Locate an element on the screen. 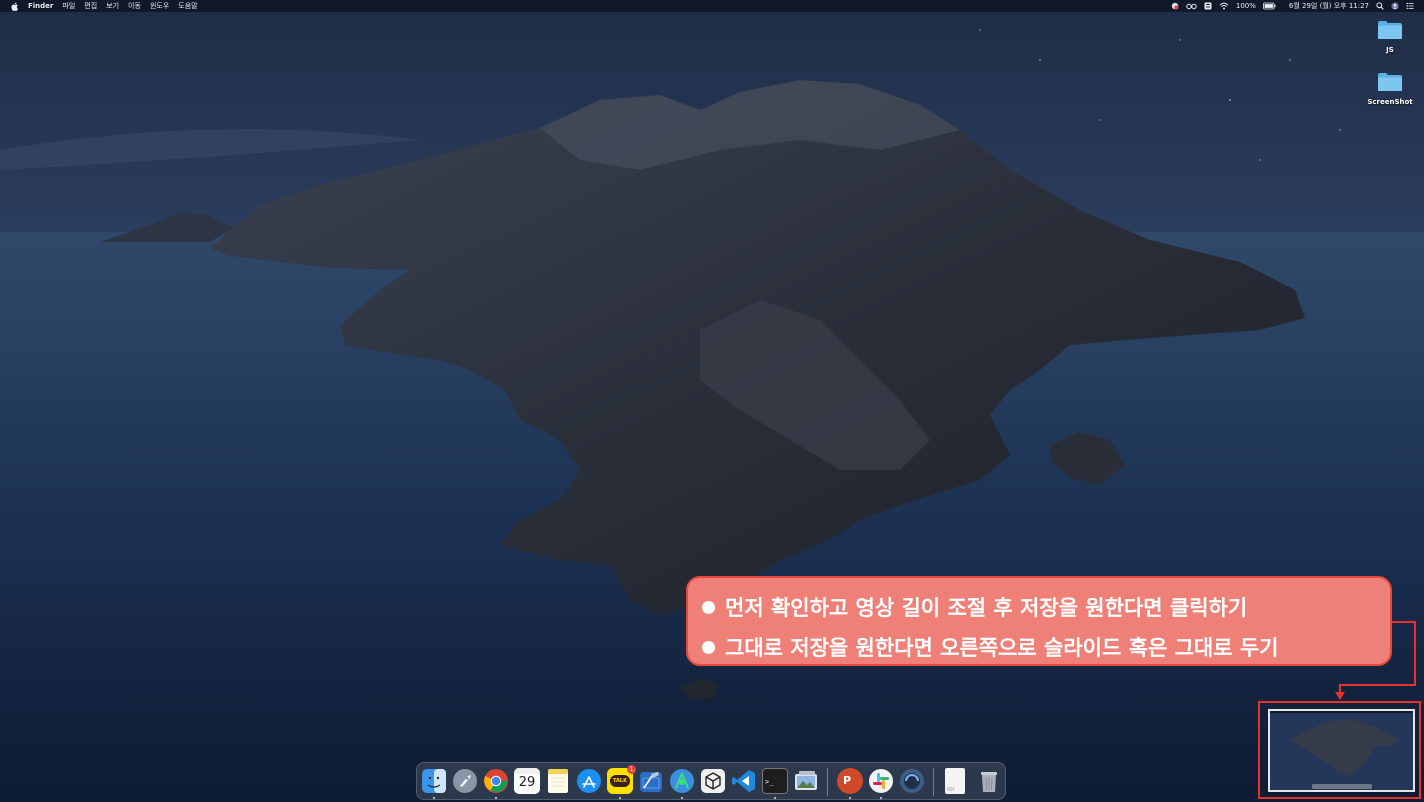 This screenshot has width=1424, height=802. pdf-label: PDF is located at coordinates (951, 789).